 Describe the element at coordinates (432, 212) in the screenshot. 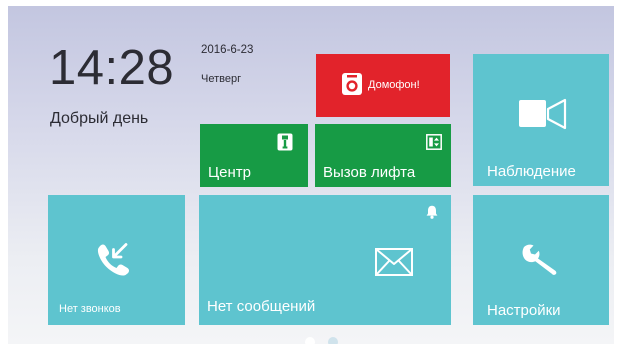

I see `bell-icon` at that location.